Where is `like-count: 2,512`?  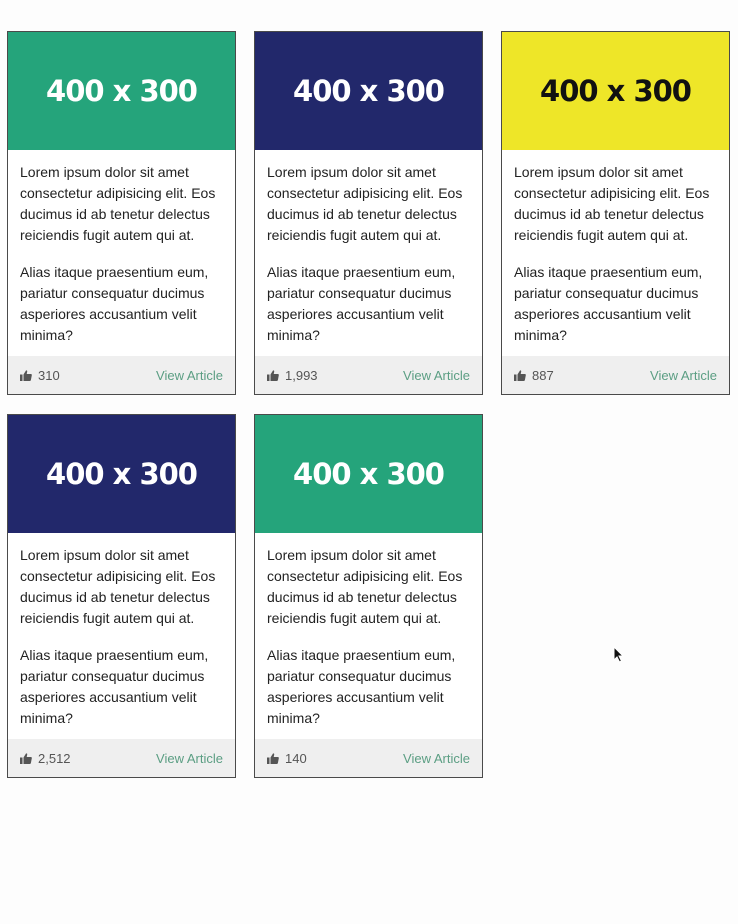 like-count: 2,512 is located at coordinates (45, 758).